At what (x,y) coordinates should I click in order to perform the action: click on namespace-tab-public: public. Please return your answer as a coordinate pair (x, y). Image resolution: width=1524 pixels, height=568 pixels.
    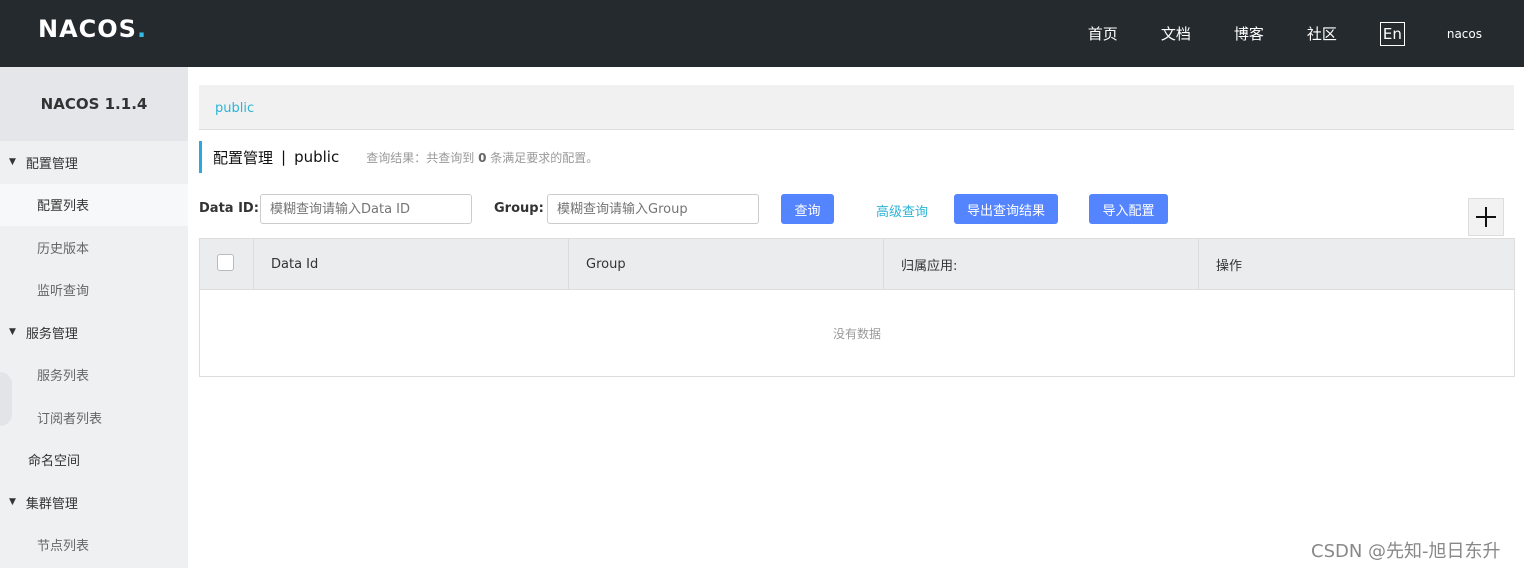
    Looking at the image, I should click on (234, 108).